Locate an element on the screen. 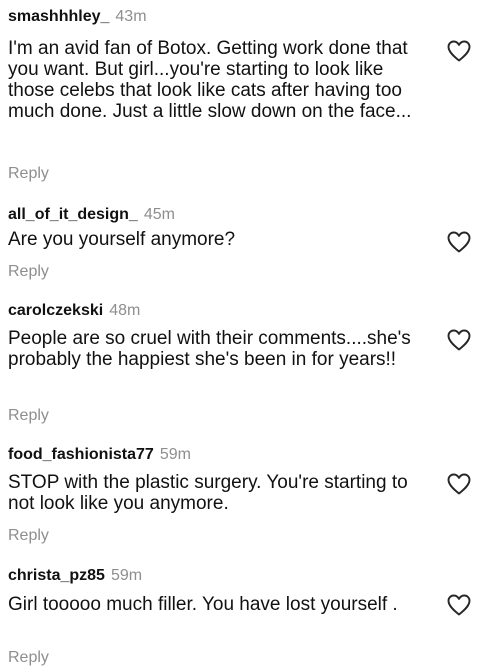 This screenshot has width=500, height=672. comment-username: all_of_it_design_ is located at coordinates (73, 214).